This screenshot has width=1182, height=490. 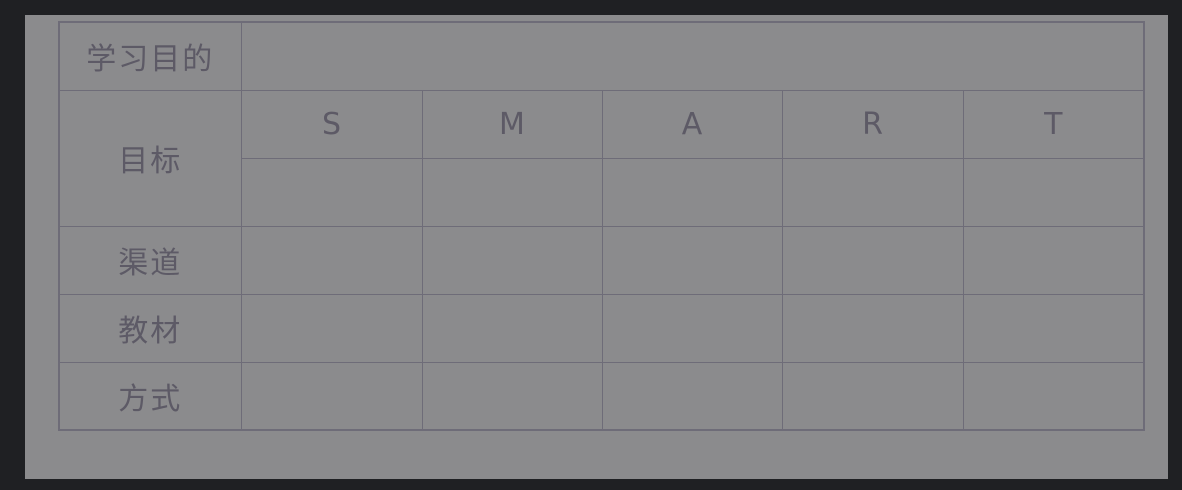 I want to click on purpose-cell, so click(x=692, y=56).